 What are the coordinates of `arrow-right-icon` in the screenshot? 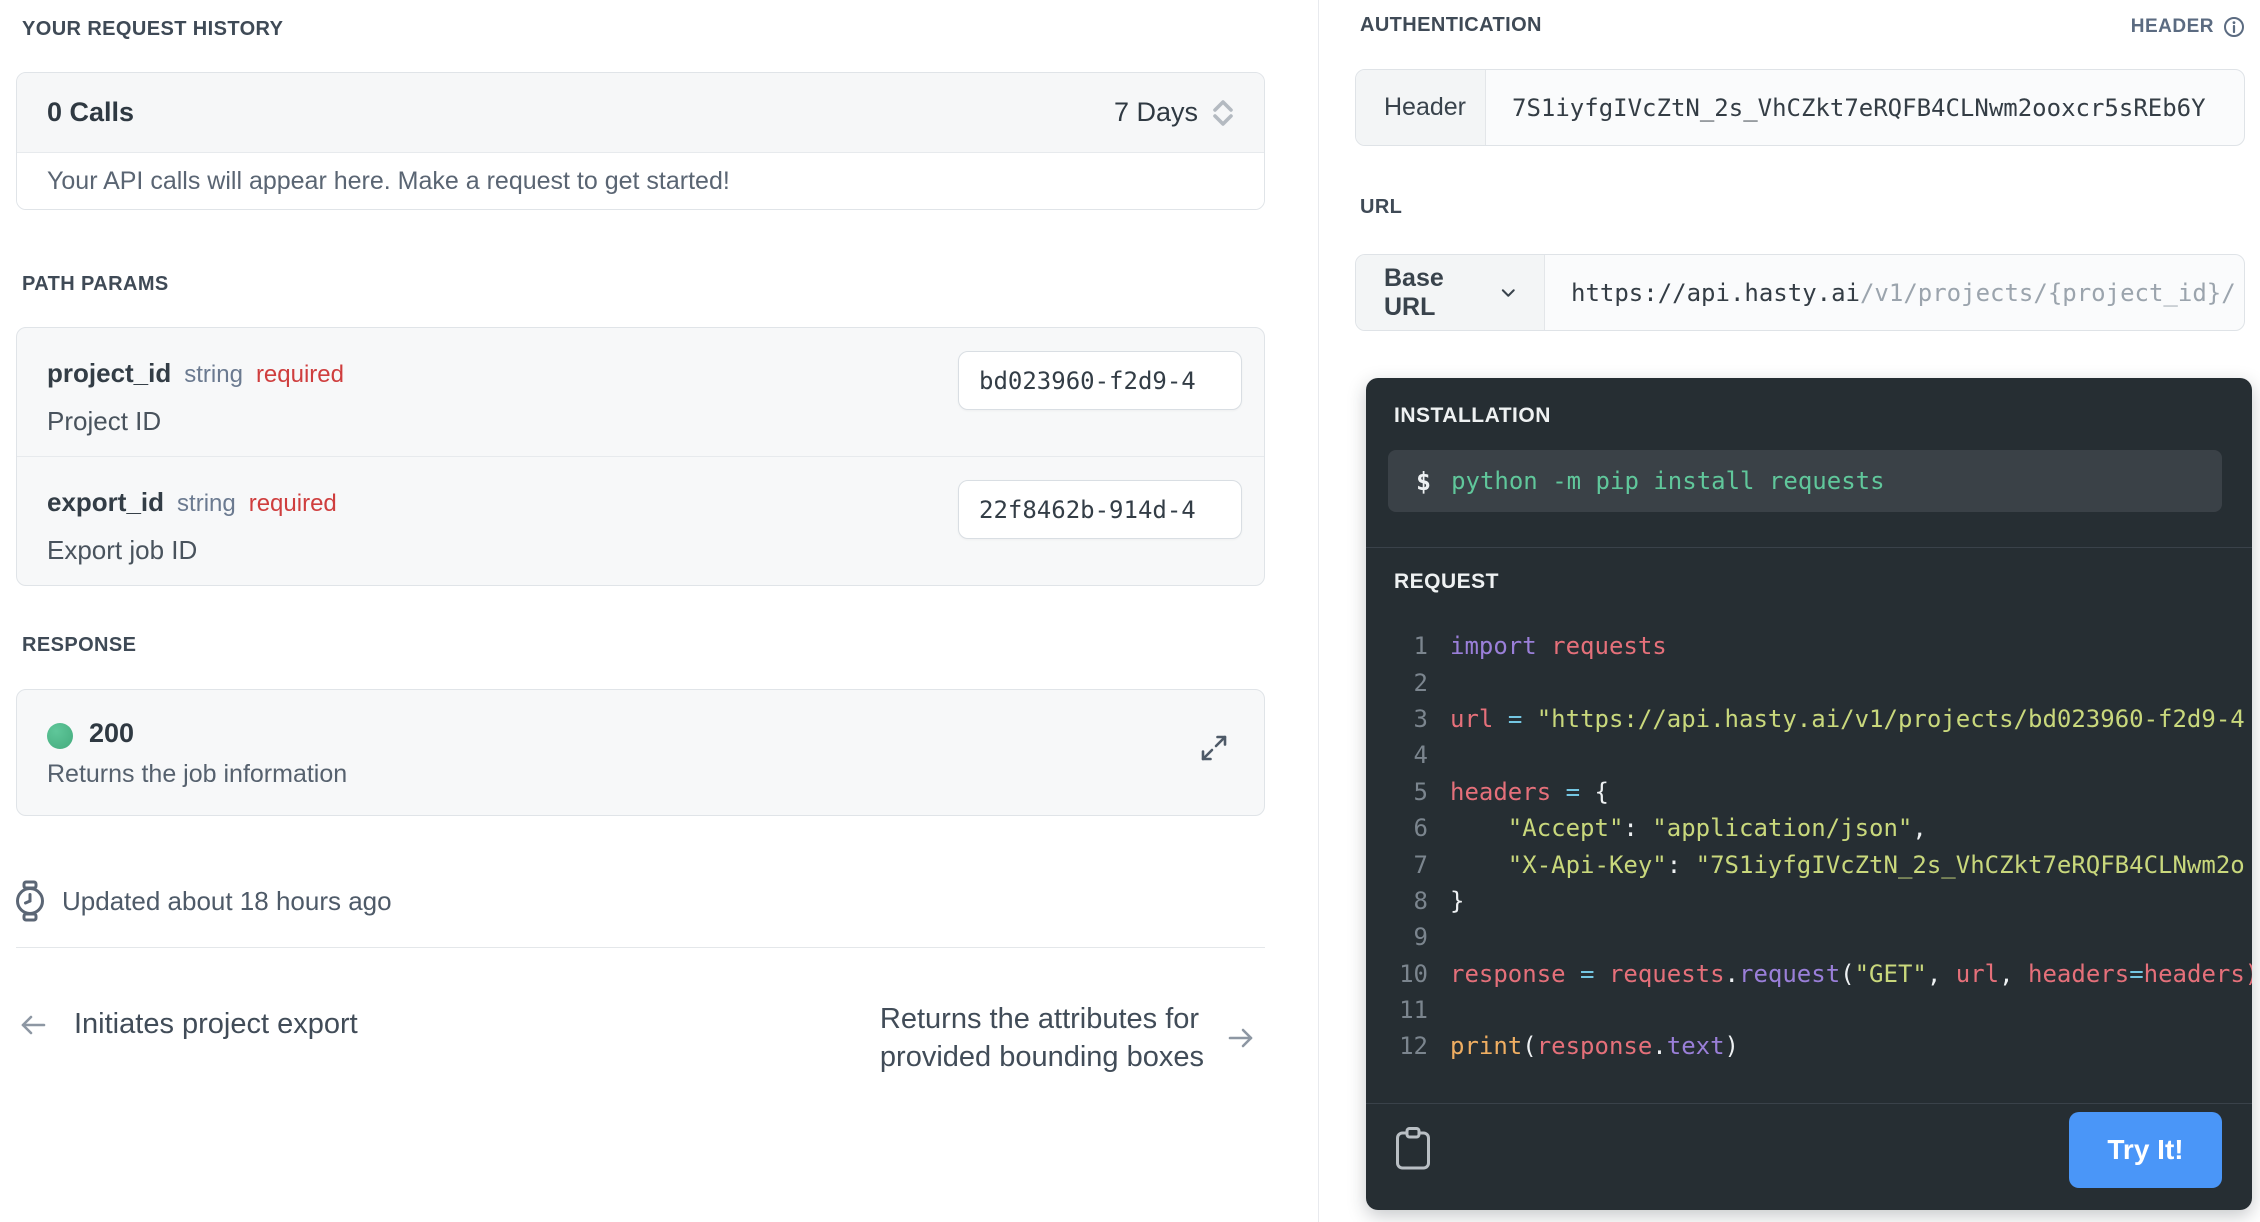 It's located at (1240, 1038).